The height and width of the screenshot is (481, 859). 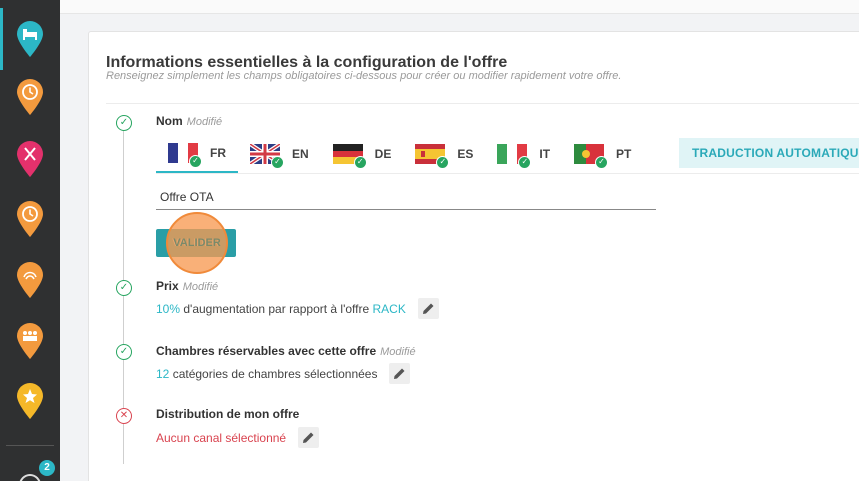 I want to click on sidebar-active-indicator, so click(x=1, y=39).